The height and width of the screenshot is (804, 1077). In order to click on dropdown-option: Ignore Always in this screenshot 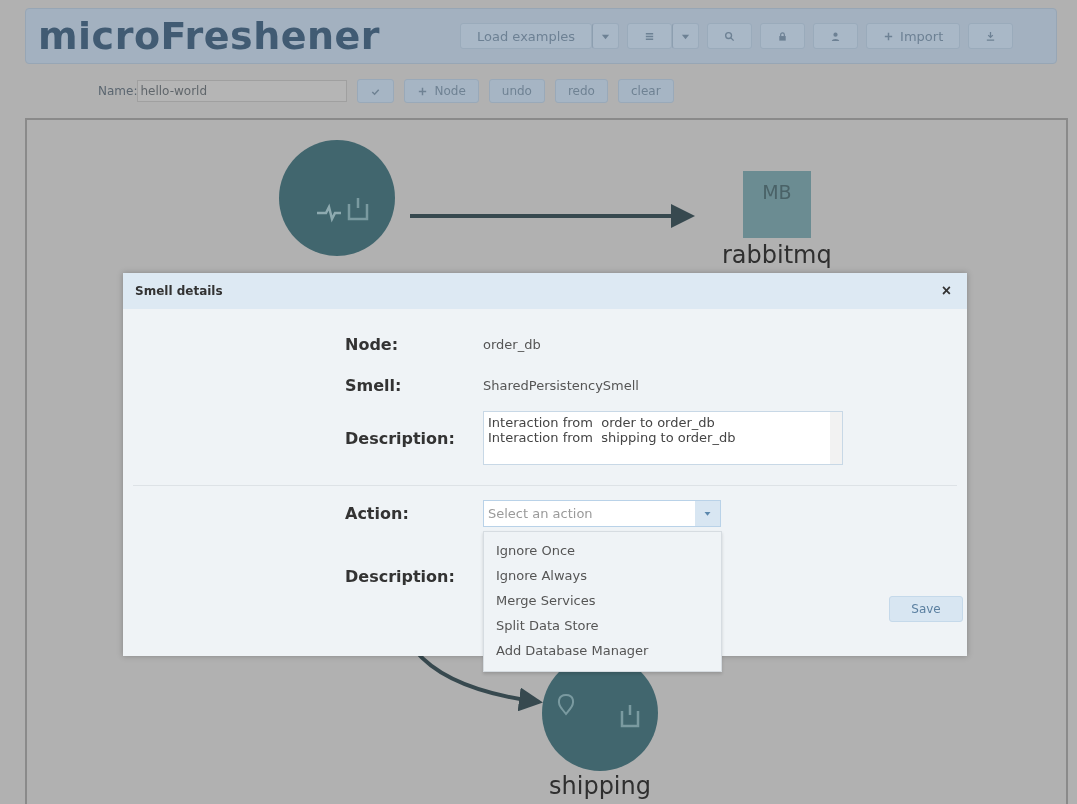, I will do `click(602, 575)`.